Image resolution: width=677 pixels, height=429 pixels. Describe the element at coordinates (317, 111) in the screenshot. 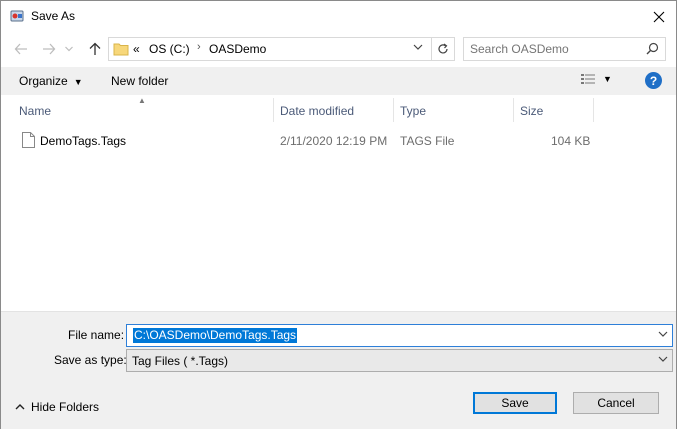

I see `column-header-date-modified: Date modified` at that location.